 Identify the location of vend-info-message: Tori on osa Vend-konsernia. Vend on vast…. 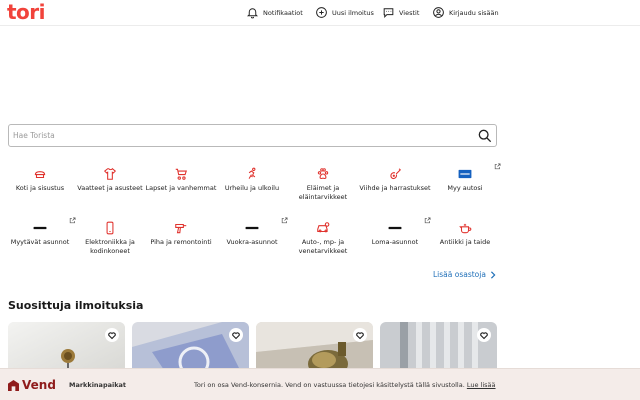
(329, 385).